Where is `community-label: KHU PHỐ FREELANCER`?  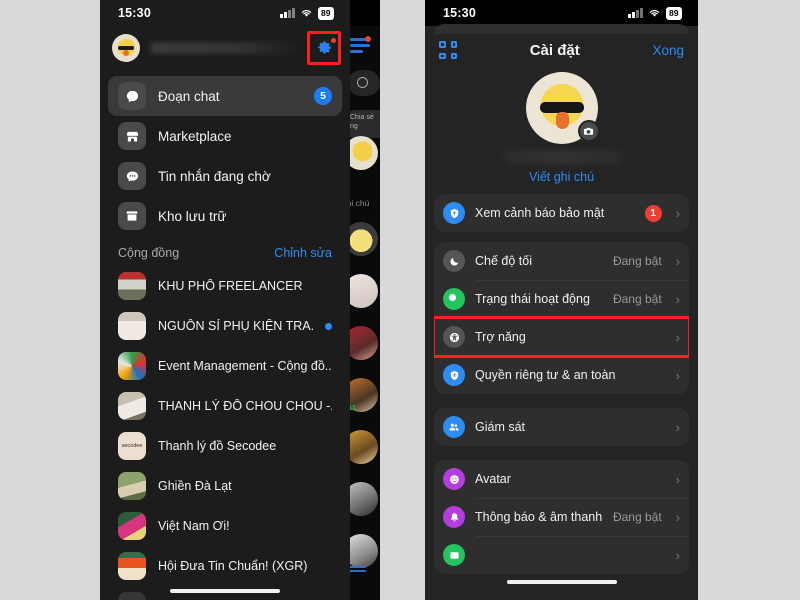 community-label: KHU PHỐ FREELANCER is located at coordinates (230, 286).